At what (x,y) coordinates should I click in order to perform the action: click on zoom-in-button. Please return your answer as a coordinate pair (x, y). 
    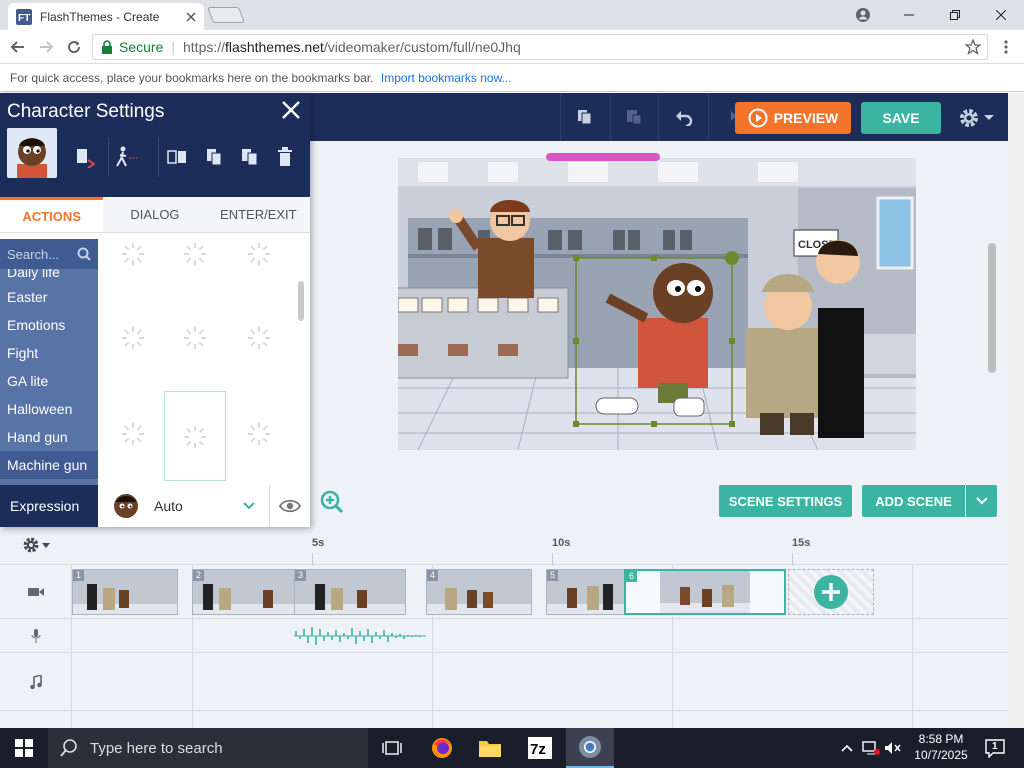
    Looking at the image, I should click on (332, 502).